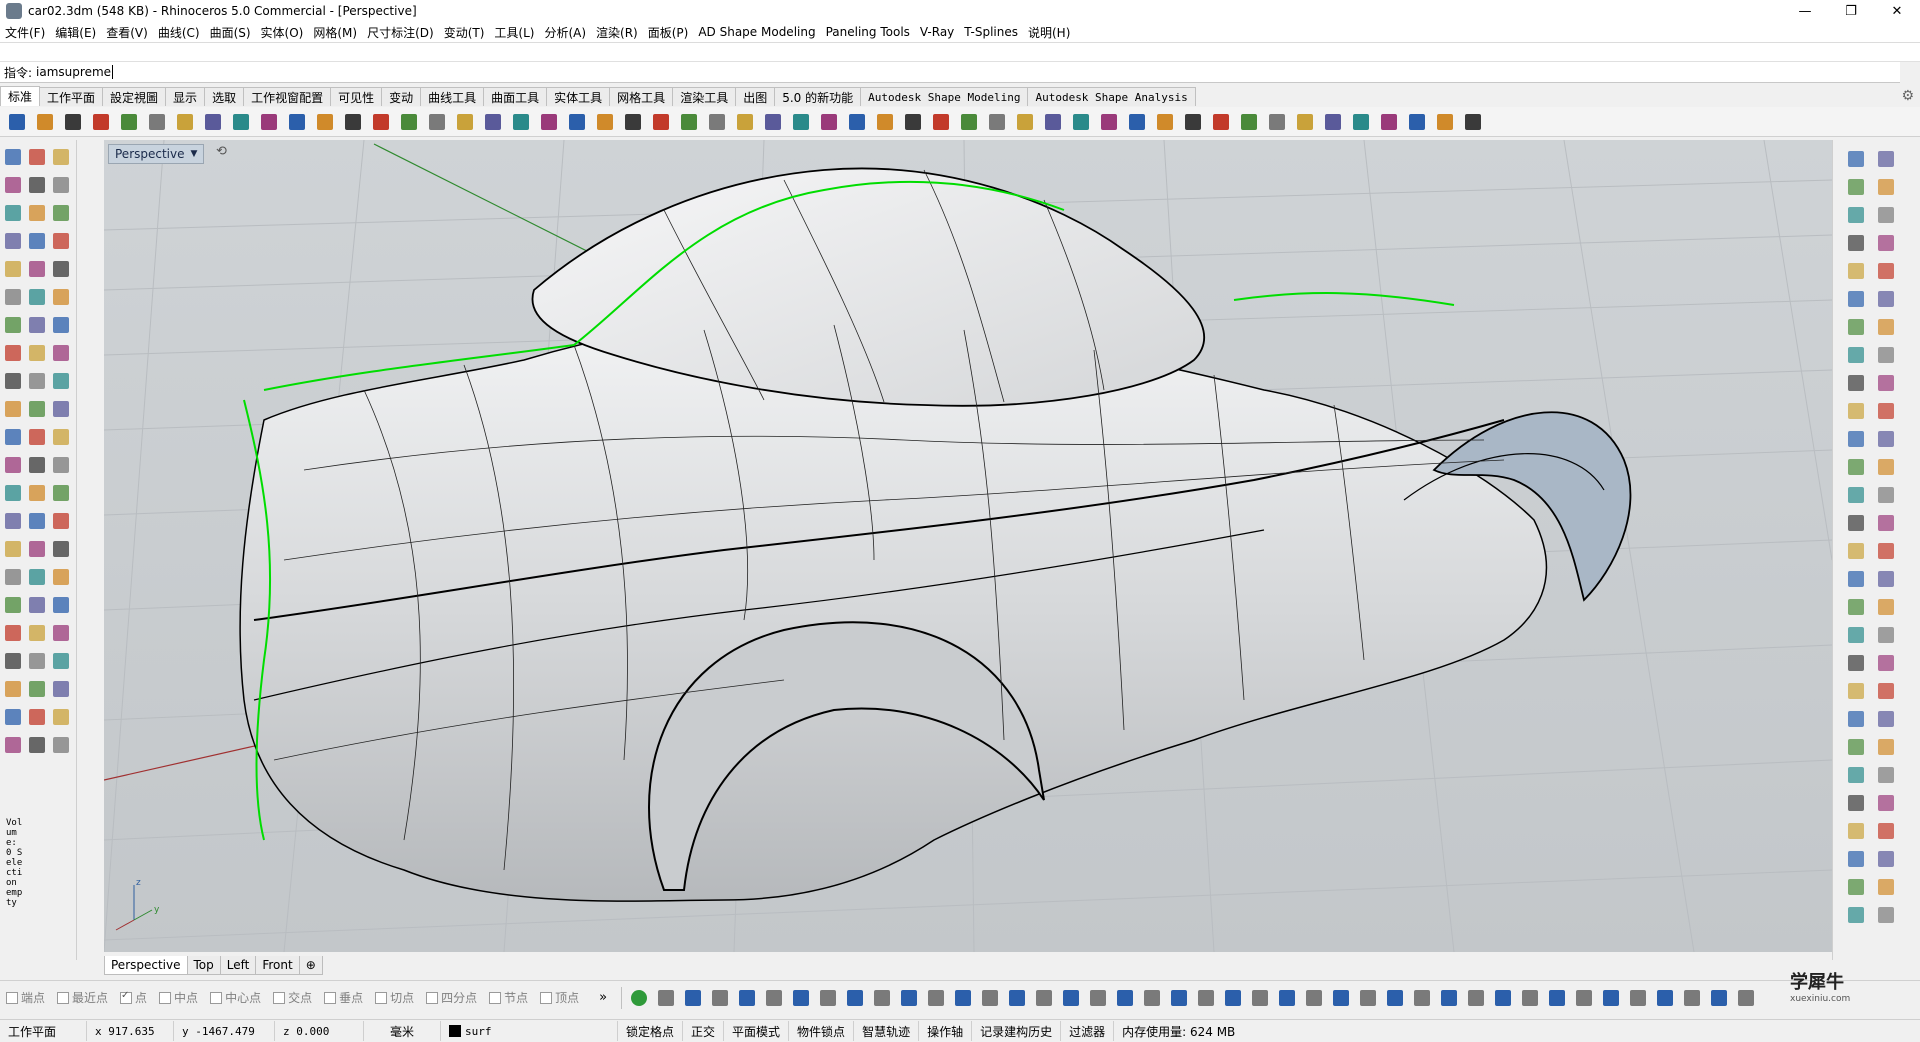 Image resolution: width=1920 pixels, height=1042 pixels. What do you see at coordinates (936, 998) in the screenshot?
I see `bottom-tool-11-icon` at bounding box center [936, 998].